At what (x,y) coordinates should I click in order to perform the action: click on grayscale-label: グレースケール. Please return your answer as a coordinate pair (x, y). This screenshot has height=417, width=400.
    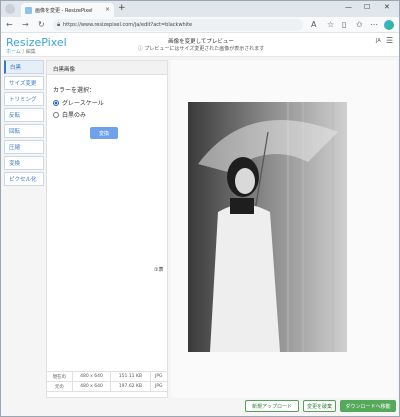
    Looking at the image, I should click on (83, 103).